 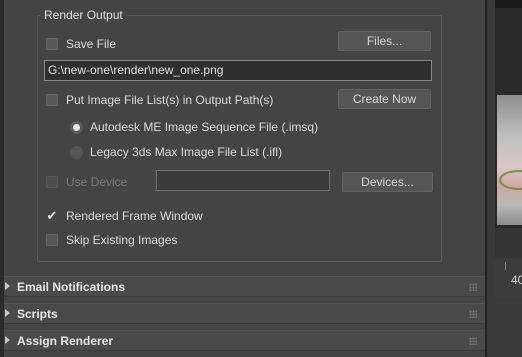 What do you see at coordinates (204, 127) in the screenshot?
I see `imsq-radio-label: Autodesk ME Image Sequence File (.imsq)` at bounding box center [204, 127].